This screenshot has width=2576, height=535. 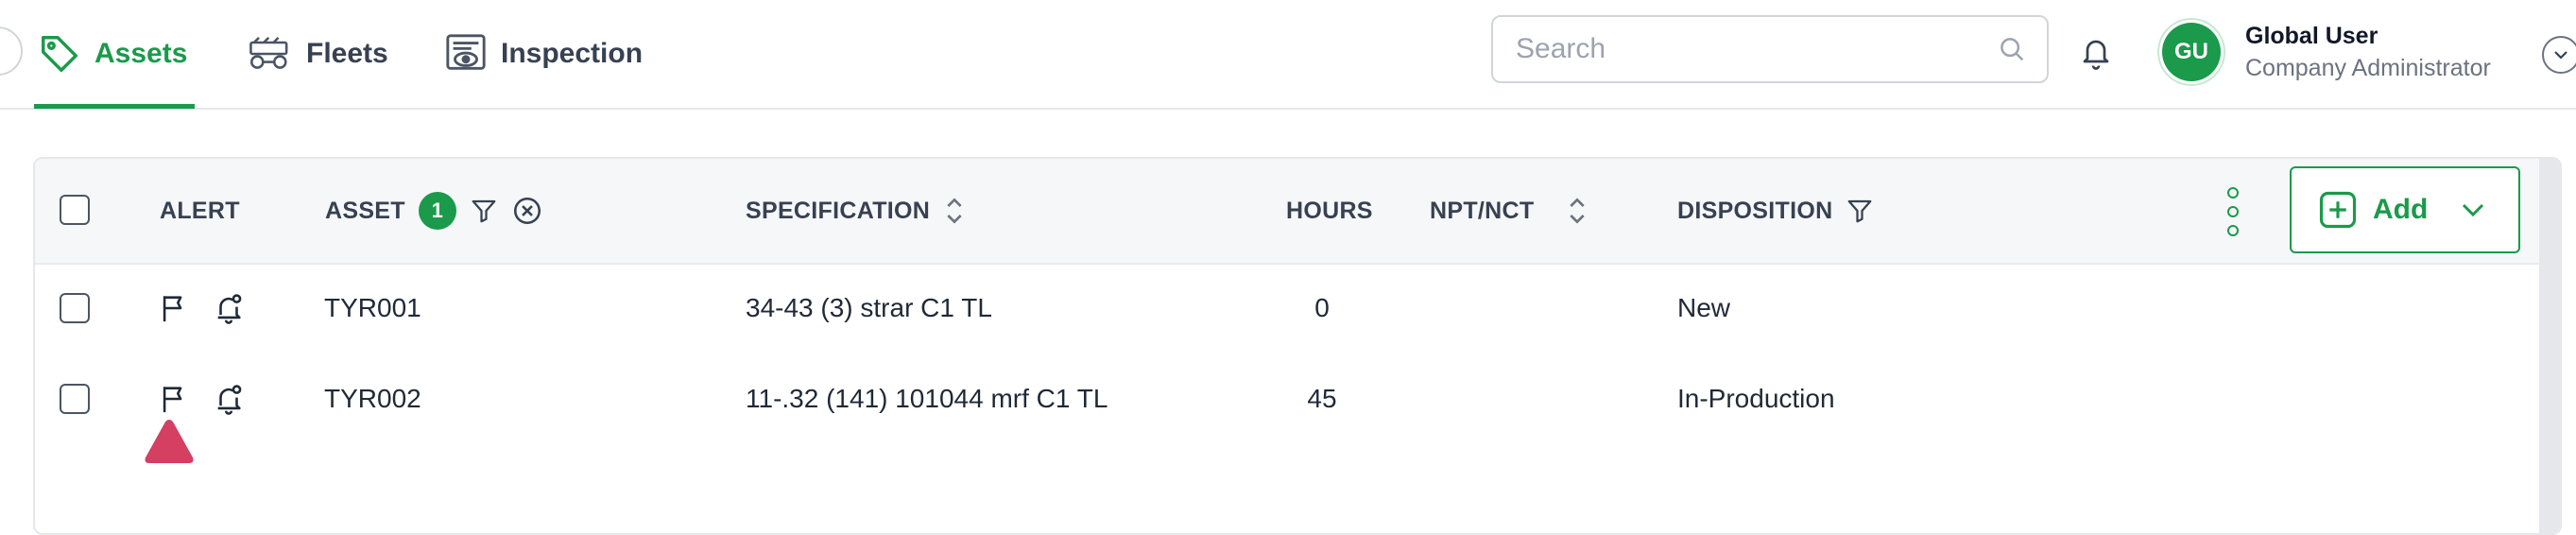 What do you see at coordinates (59, 54) in the screenshot?
I see `tag-icon` at bounding box center [59, 54].